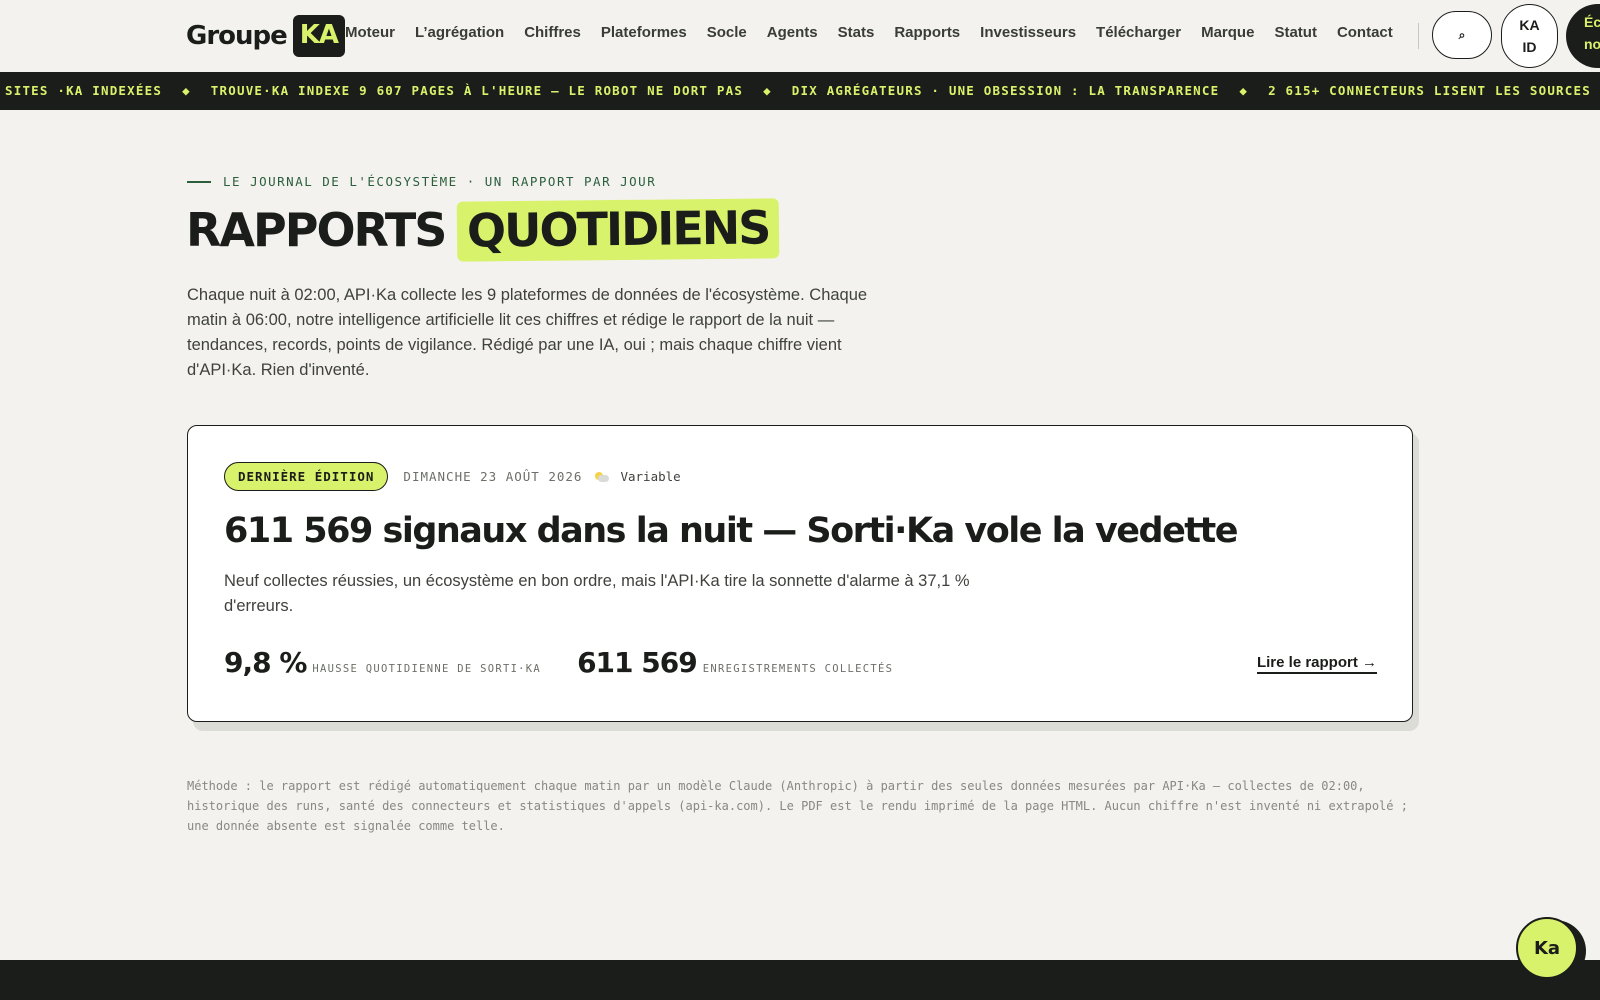 The width and height of the screenshot is (1600, 1000). What do you see at coordinates (927, 32) in the screenshot?
I see `nav-link-rapports: Rapports` at bounding box center [927, 32].